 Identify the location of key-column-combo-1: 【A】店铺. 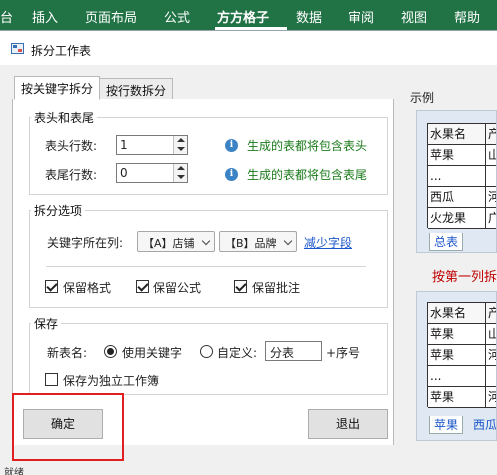
(176, 241).